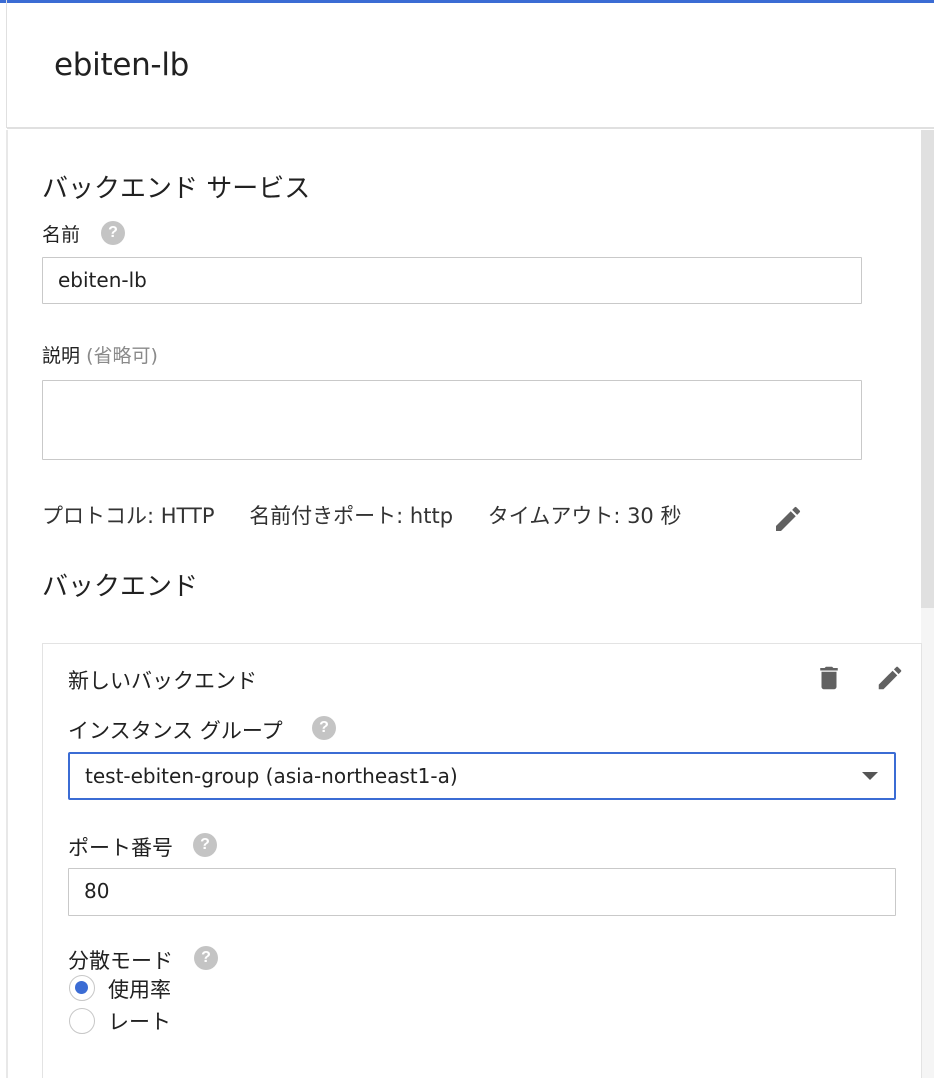 The image size is (934, 1078). What do you see at coordinates (122, 65) in the screenshot?
I see `page-title: ebiten-lb` at bounding box center [122, 65].